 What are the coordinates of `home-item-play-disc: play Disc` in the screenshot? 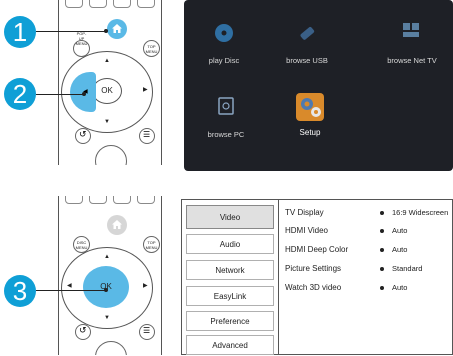 It's located at (224, 43).